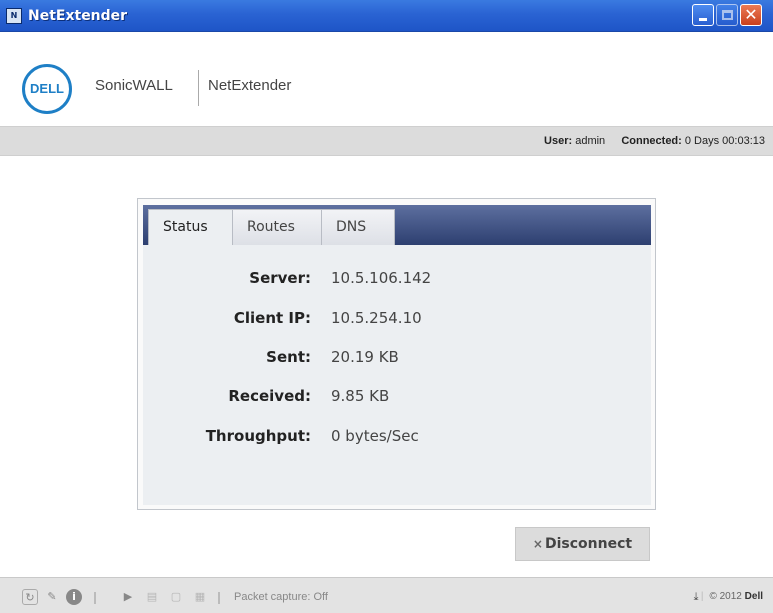  I want to click on tab-strip: Status Routes DNS, so click(397, 225).